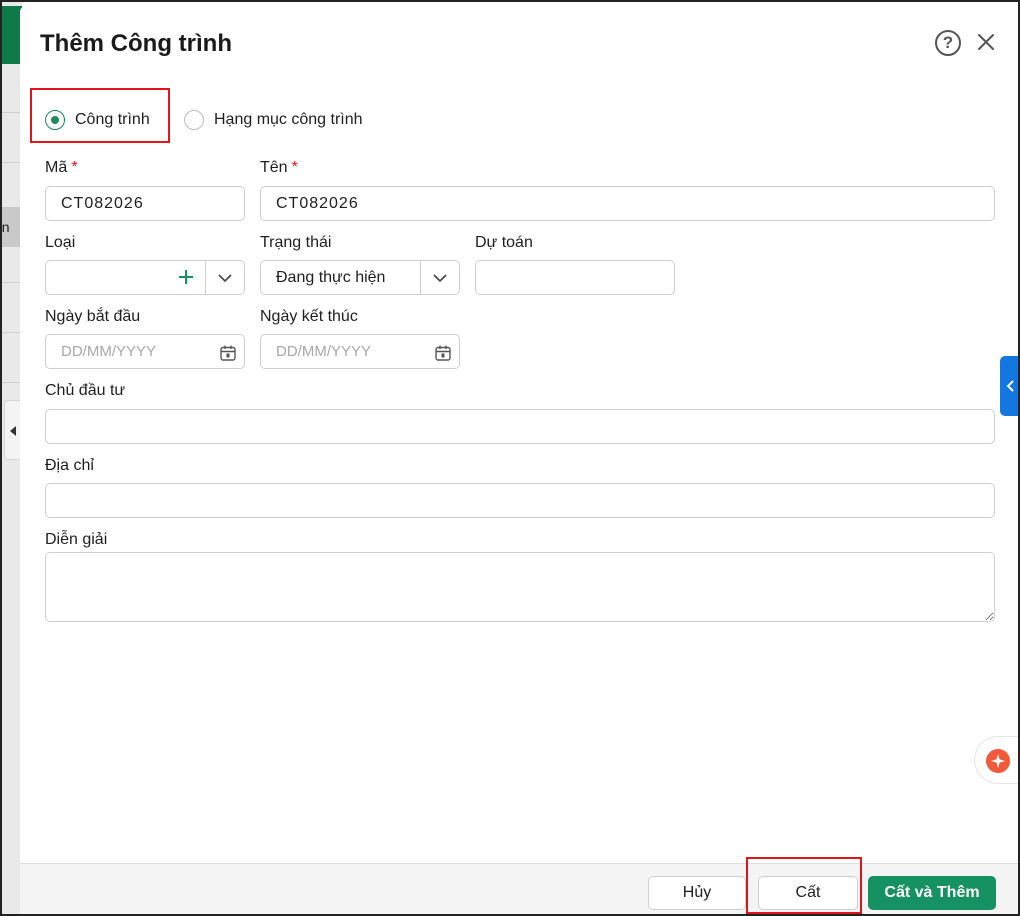 The image size is (1020, 916). I want to click on description-label: Diễn giải, so click(76, 539).